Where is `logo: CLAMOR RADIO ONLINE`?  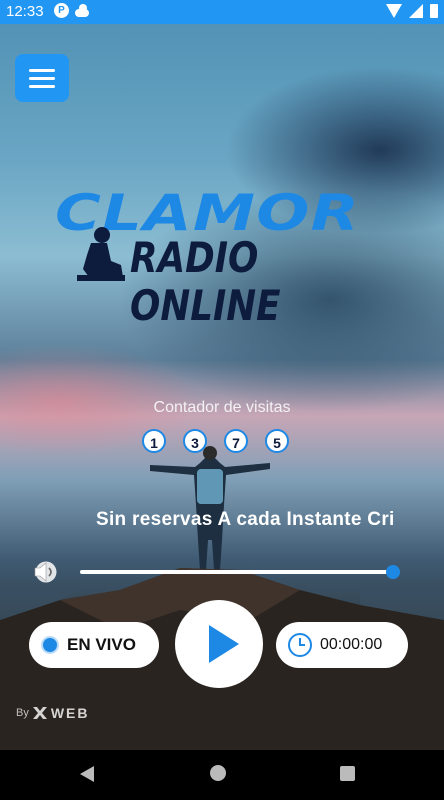
logo: CLAMOR RADIO ONLINE is located at coordinates (220, 259).